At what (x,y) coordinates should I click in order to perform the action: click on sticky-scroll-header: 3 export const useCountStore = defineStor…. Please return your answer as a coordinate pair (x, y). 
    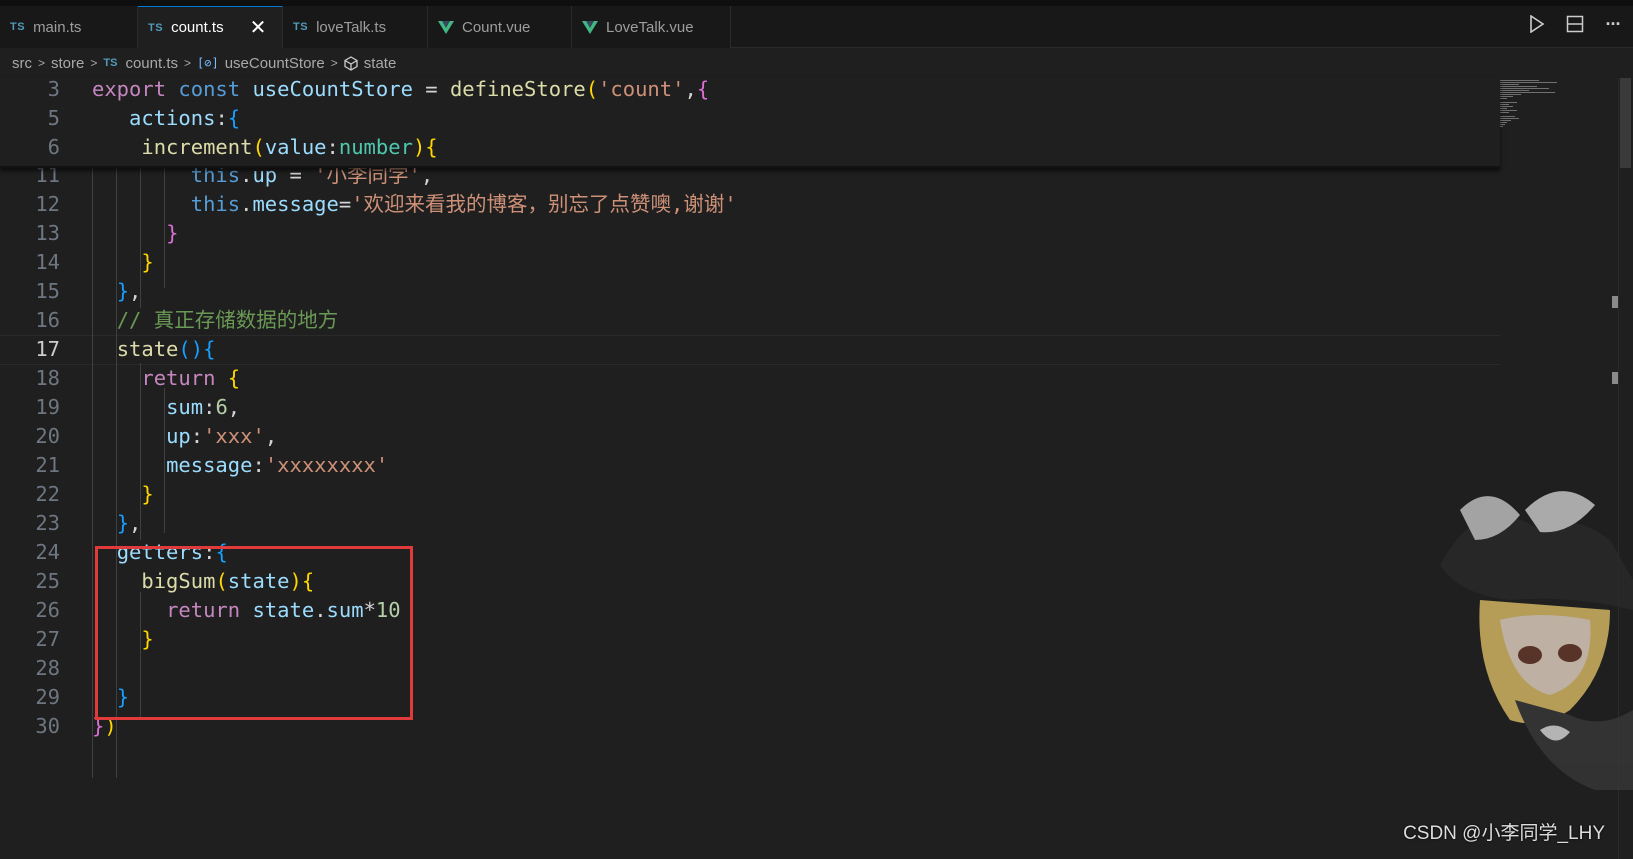
    Looking at the image, I should click on (750, 122).